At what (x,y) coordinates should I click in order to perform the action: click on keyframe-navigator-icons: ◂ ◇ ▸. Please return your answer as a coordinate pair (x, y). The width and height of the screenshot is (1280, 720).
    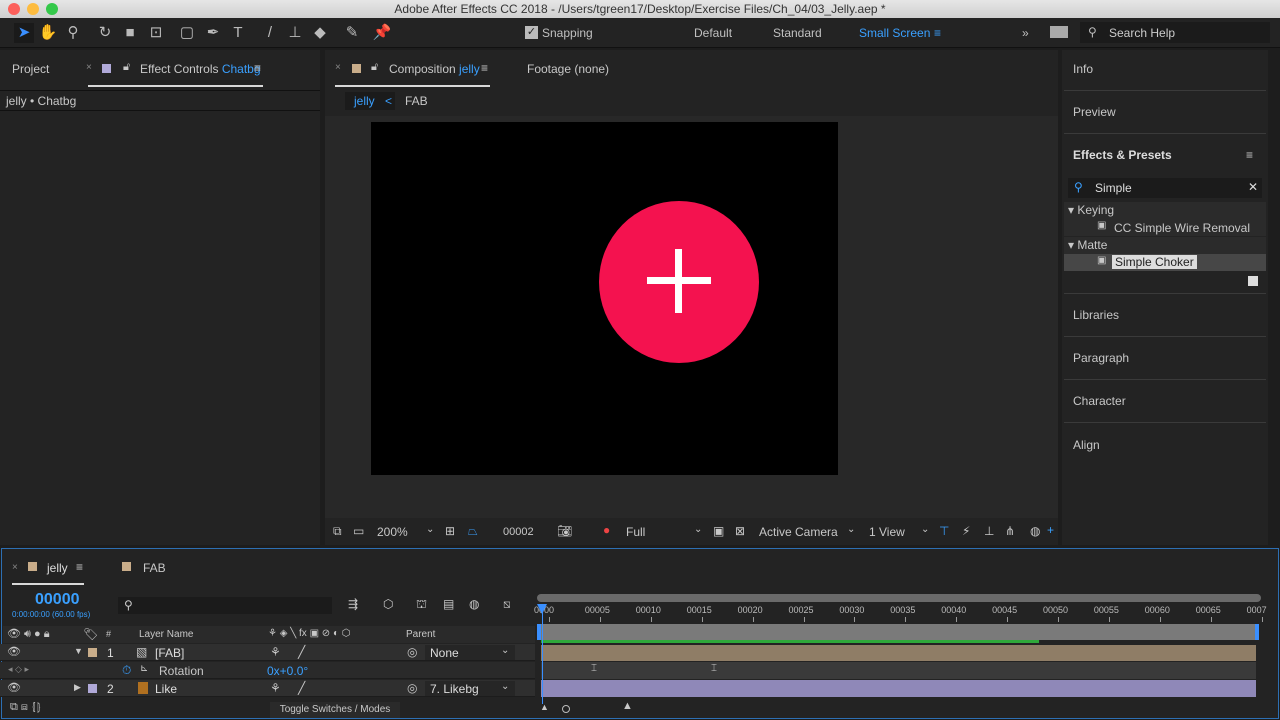
    Looking at the image, I should click on (18, 669).